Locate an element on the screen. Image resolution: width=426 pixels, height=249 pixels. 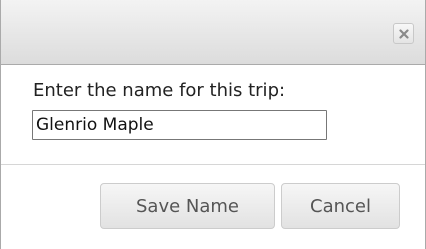
cancel-button: Cancel is located at coordinates (340, 206).